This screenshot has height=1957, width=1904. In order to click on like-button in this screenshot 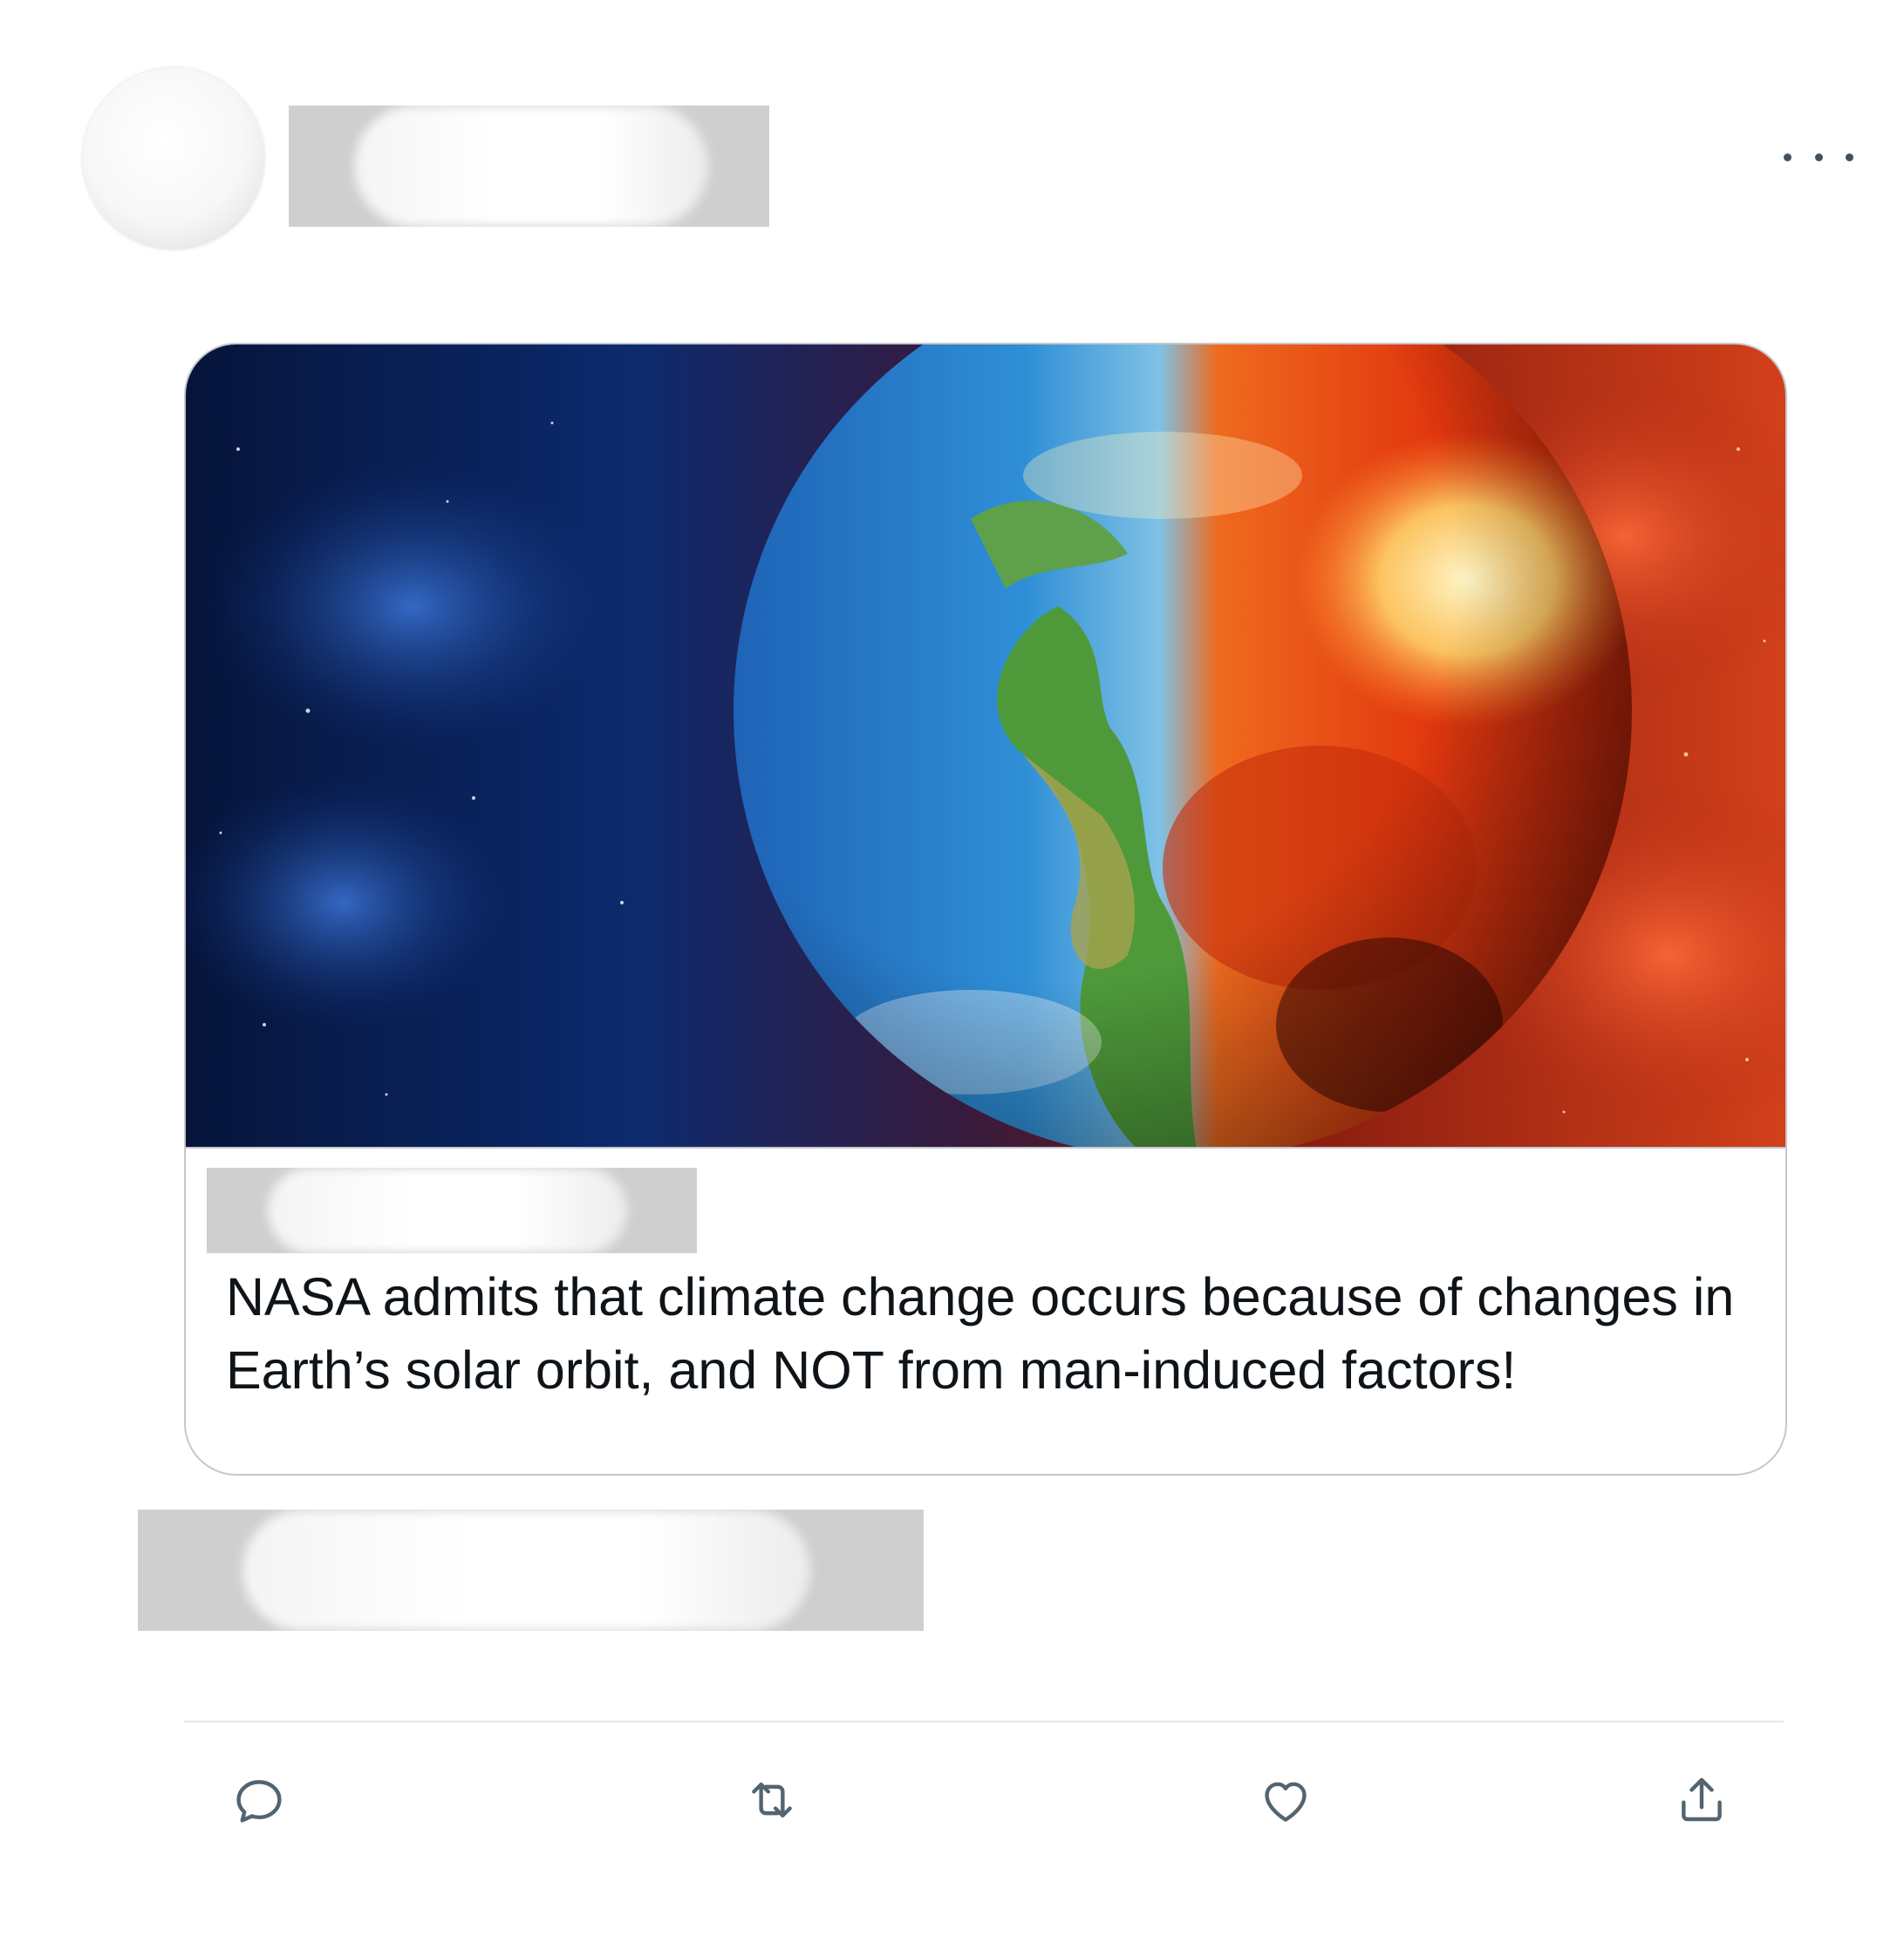, I will do `click(1285, 1800)`.